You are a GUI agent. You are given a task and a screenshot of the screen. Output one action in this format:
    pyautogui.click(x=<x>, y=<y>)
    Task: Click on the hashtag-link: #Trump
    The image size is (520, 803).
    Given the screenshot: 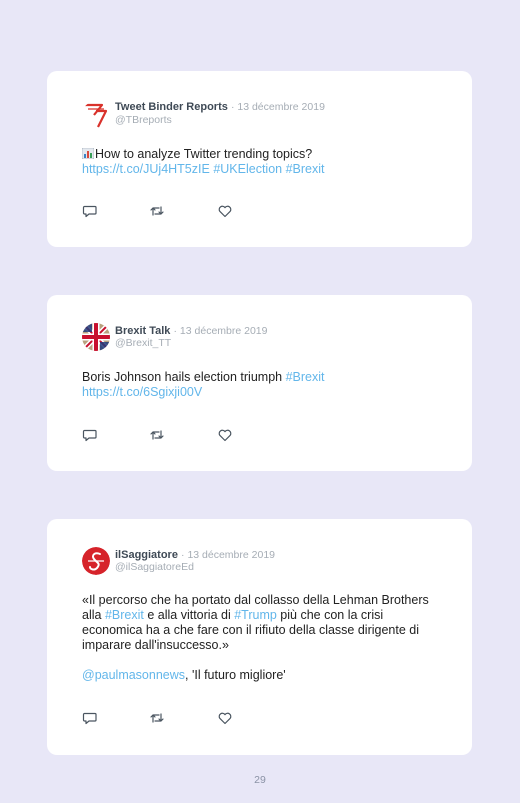 What is the action you would take?
    pyautogui.click(x=255, y=615)
    